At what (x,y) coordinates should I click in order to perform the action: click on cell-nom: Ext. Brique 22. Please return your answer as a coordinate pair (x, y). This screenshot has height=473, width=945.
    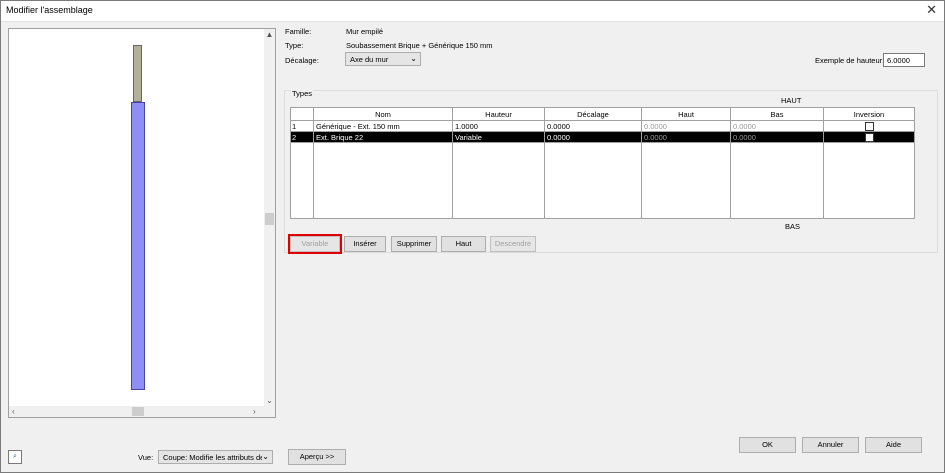
    Looking at the image, I should click on (383, 137).